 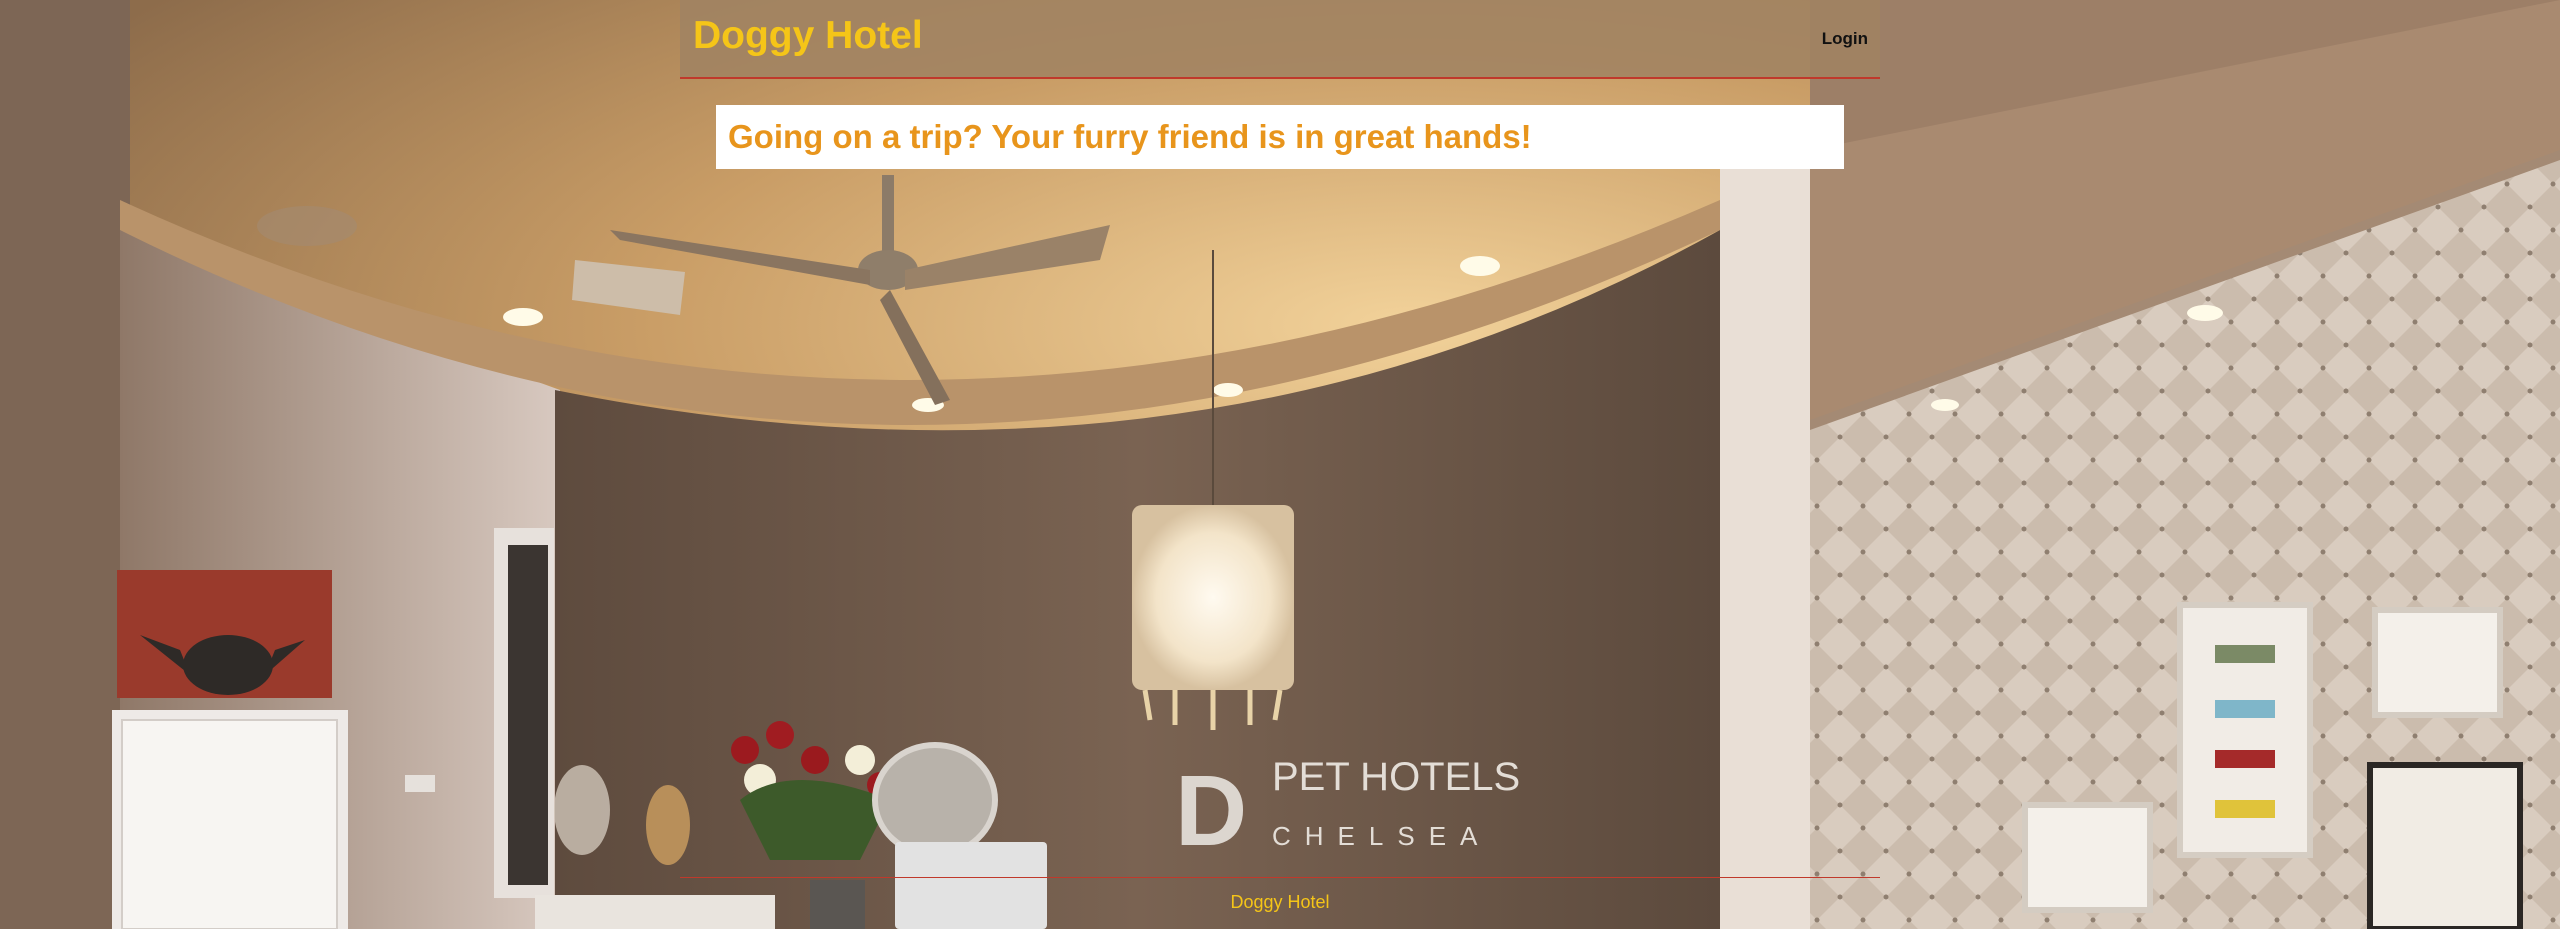 What do you see at coordinates (808, 35) in the screenshot?
I see `site-title: Doggy Hotel` at bounding box center [808, 35].